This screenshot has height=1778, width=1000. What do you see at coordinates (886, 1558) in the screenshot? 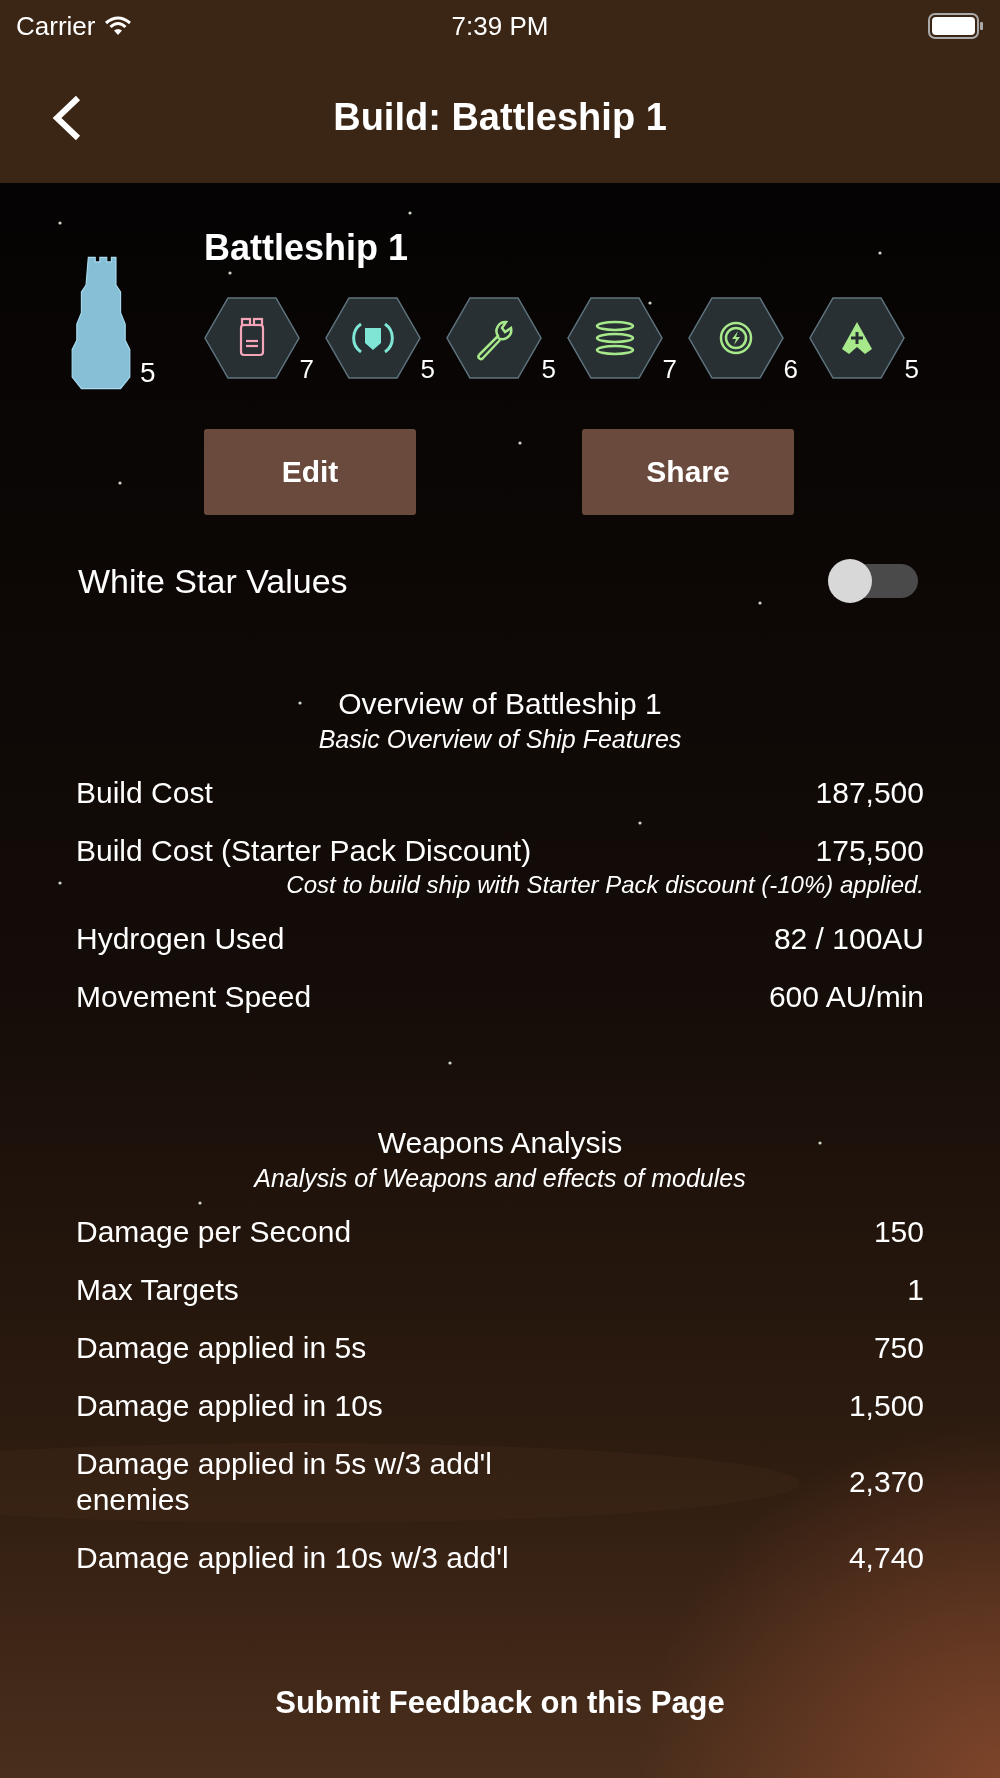
I see `stat-value: 4,740` at bounding box center [886, 1558].